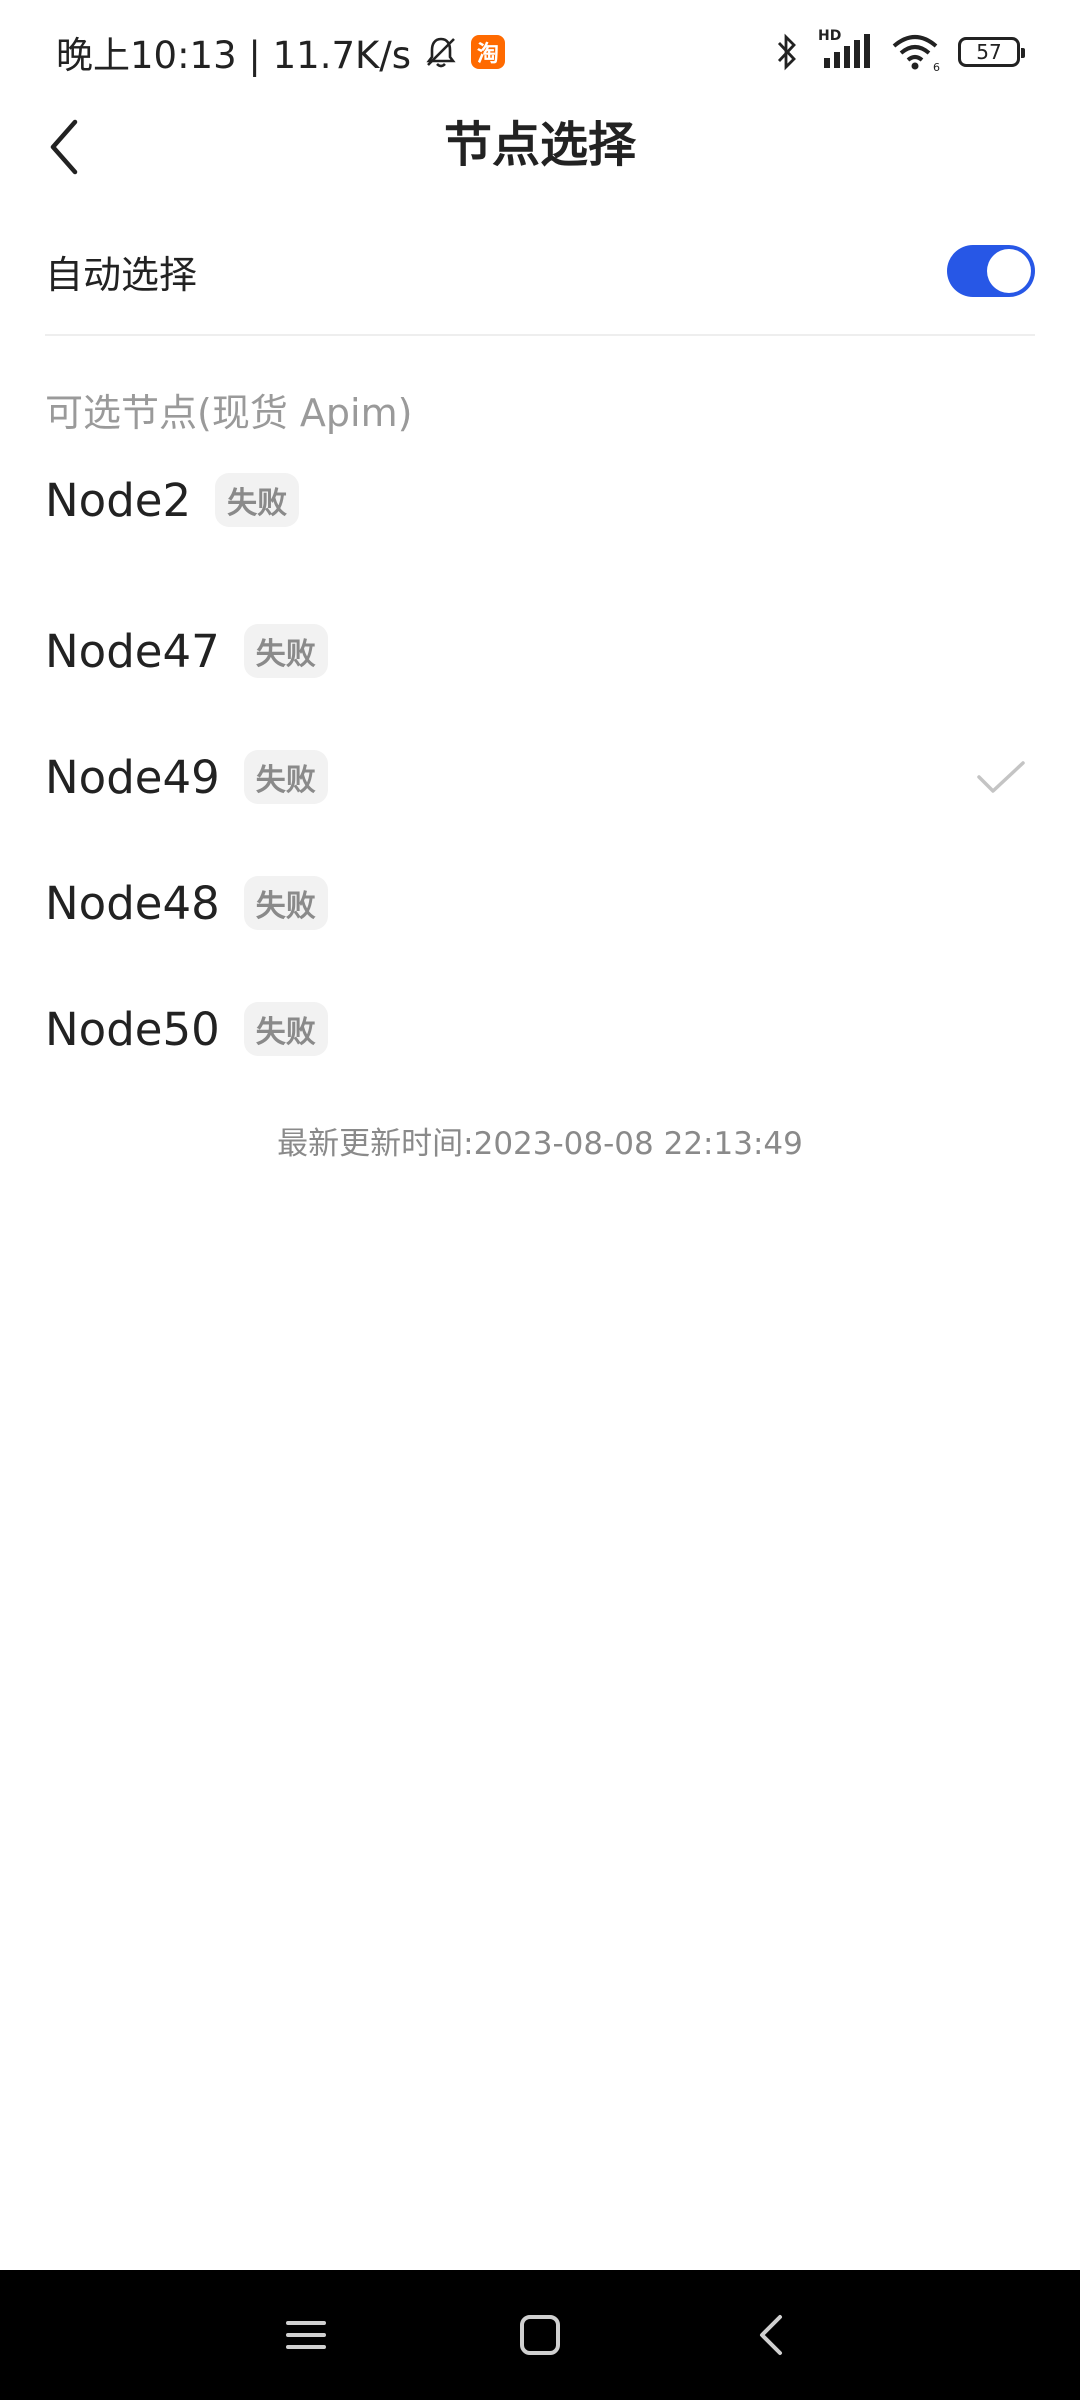 This screenshot has width=1080, height=2400. Describe the element at coordinates (132, 651) in the screenshot. I see `node-name: Node47` at that location.